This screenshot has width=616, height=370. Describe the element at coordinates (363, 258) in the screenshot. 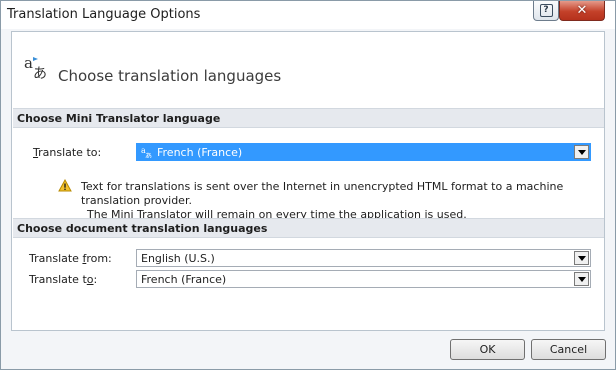

I see `translate-from-select: English (U.S.)` at that location.